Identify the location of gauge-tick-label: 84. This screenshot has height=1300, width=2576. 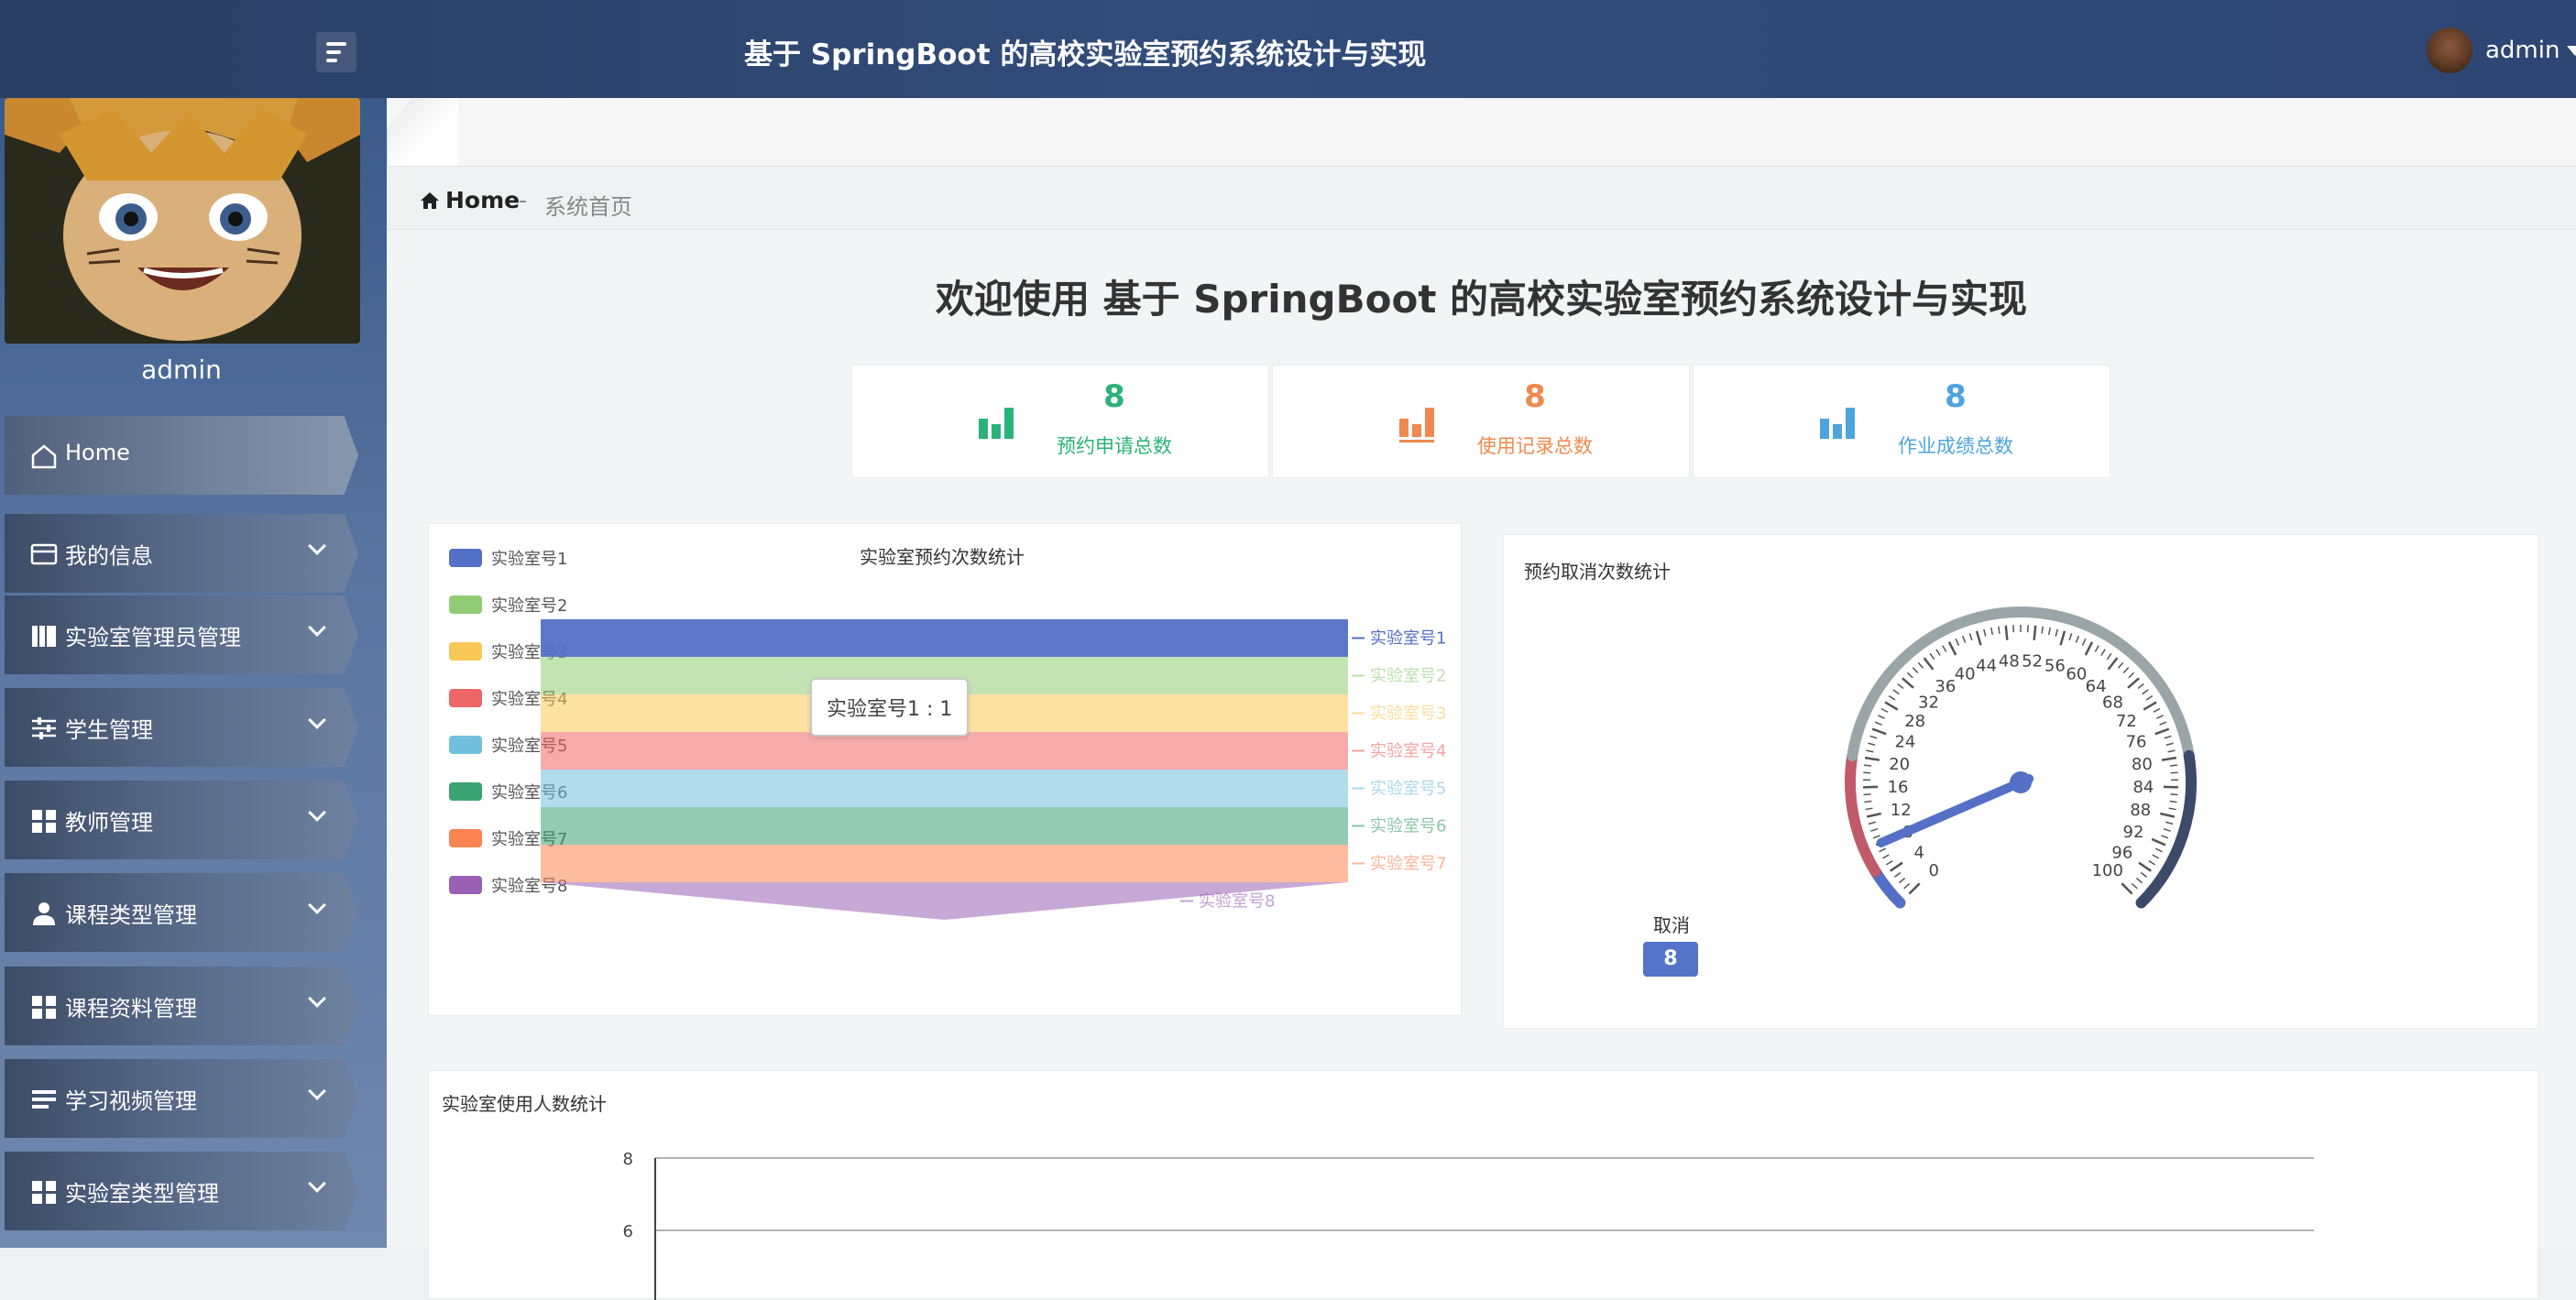
(2143, 787).